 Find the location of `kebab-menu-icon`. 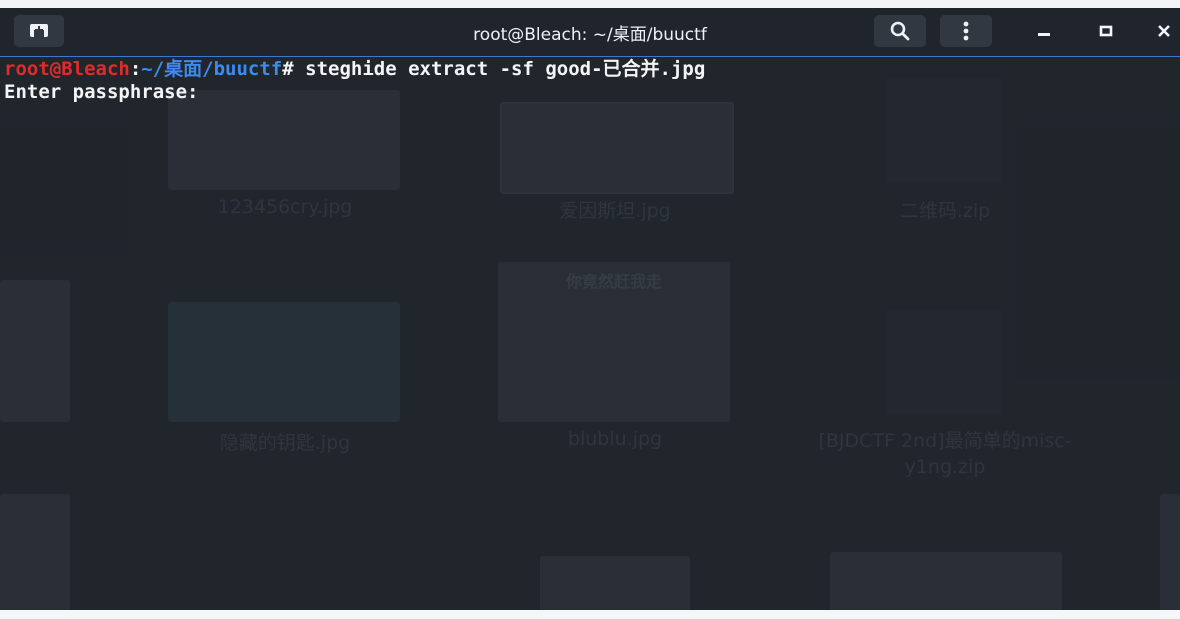

kebab-menu-icon is located at coordinates (966, 31).